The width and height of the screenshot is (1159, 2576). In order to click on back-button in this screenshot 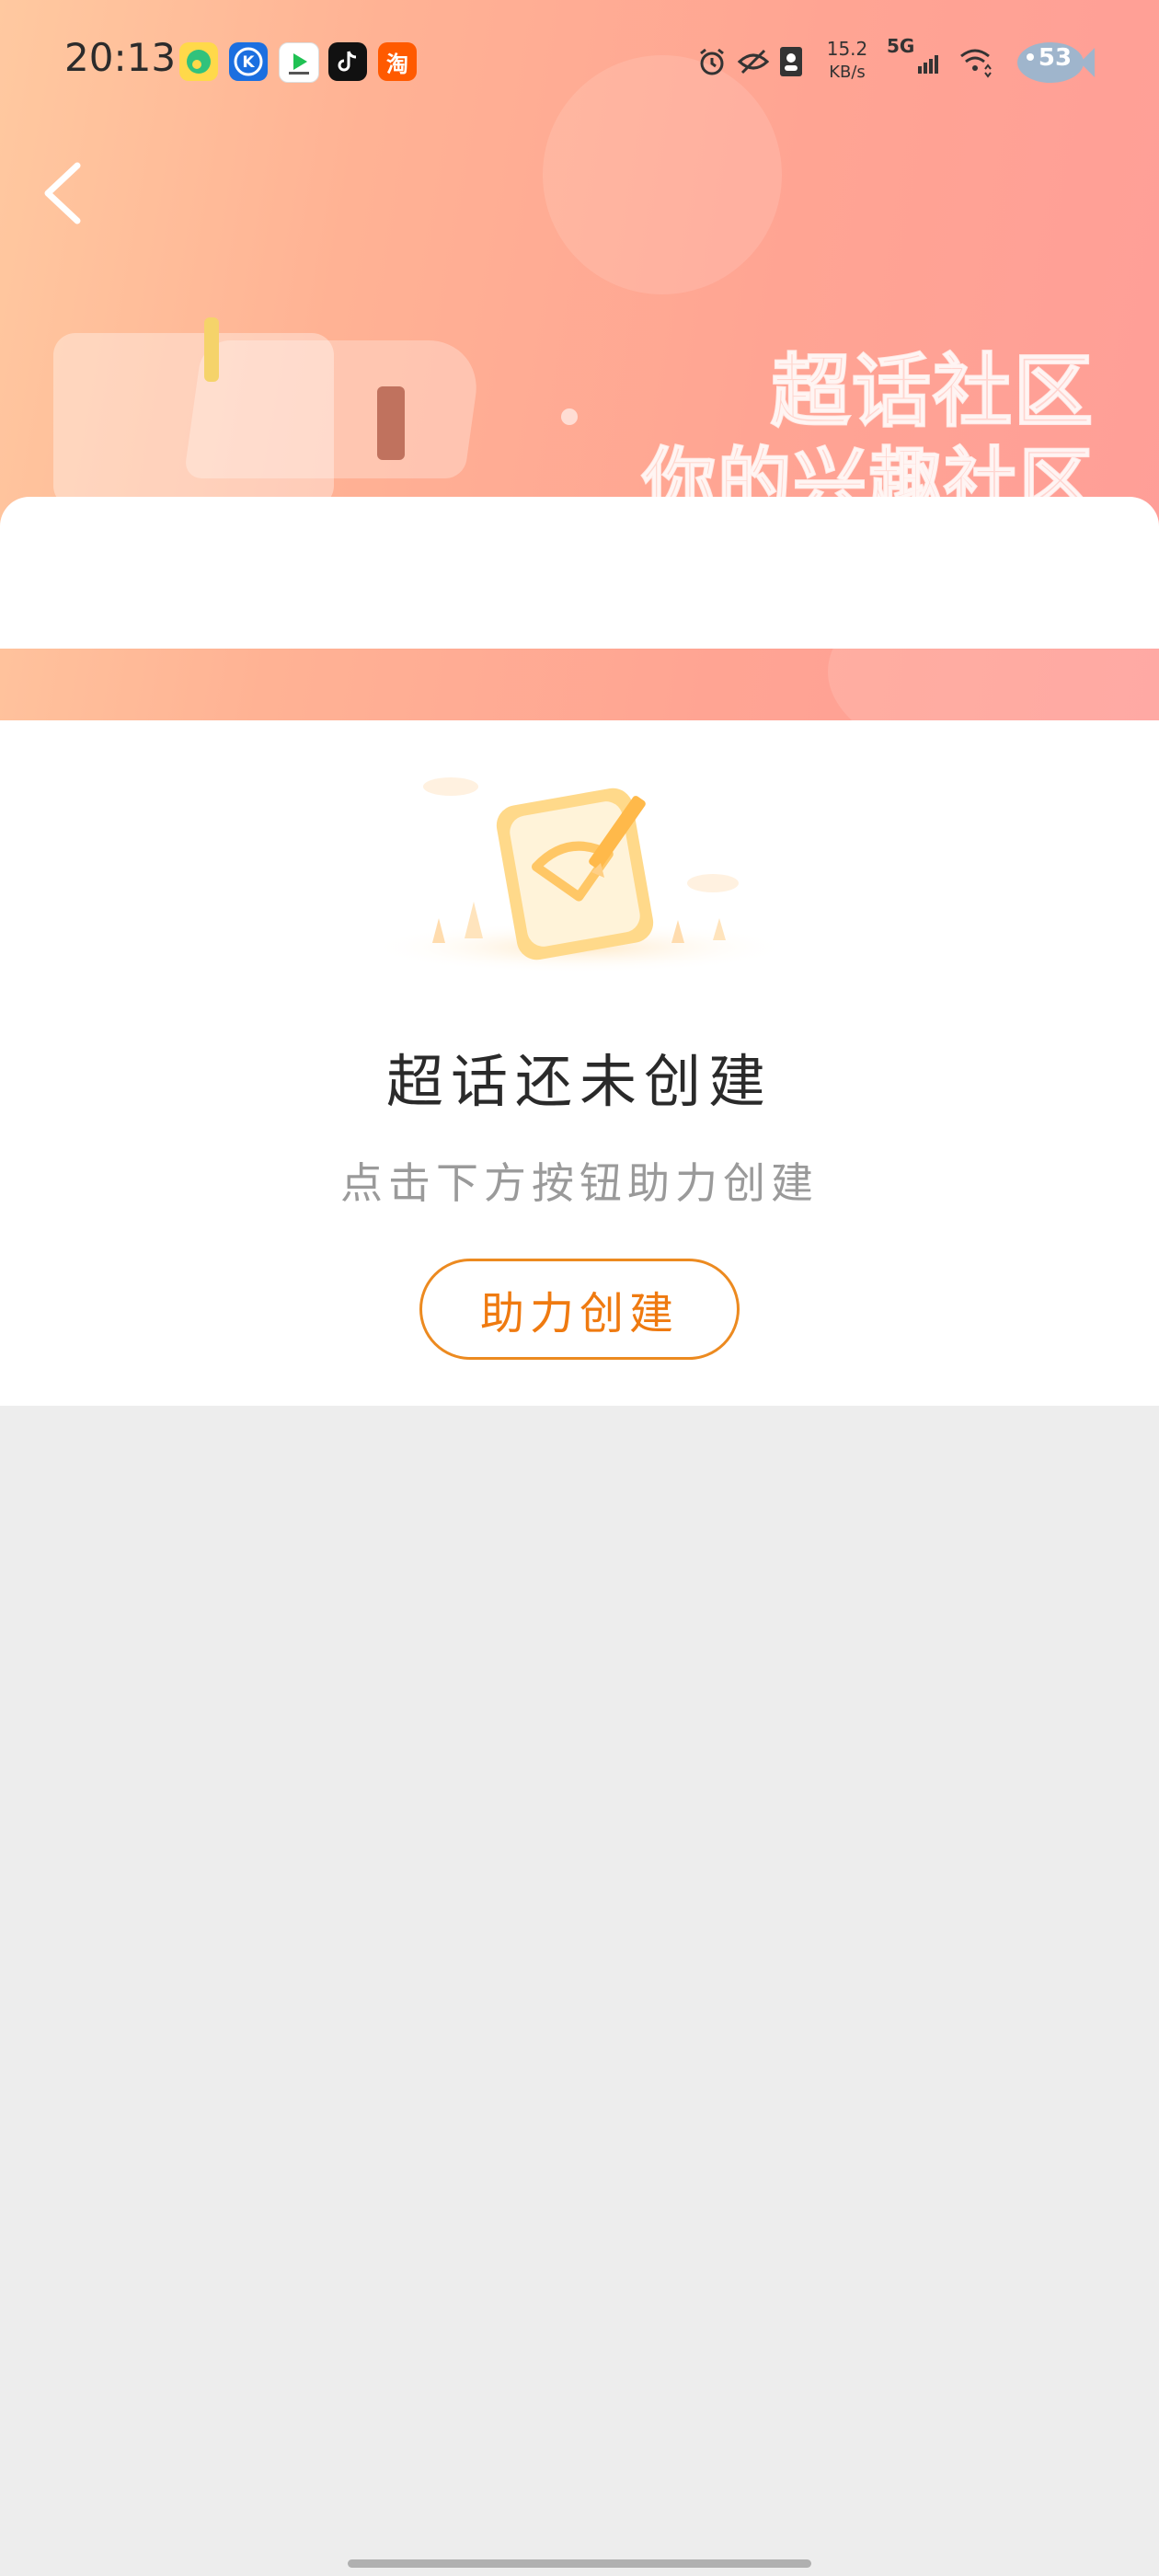, I will do `click(65, 193)`.